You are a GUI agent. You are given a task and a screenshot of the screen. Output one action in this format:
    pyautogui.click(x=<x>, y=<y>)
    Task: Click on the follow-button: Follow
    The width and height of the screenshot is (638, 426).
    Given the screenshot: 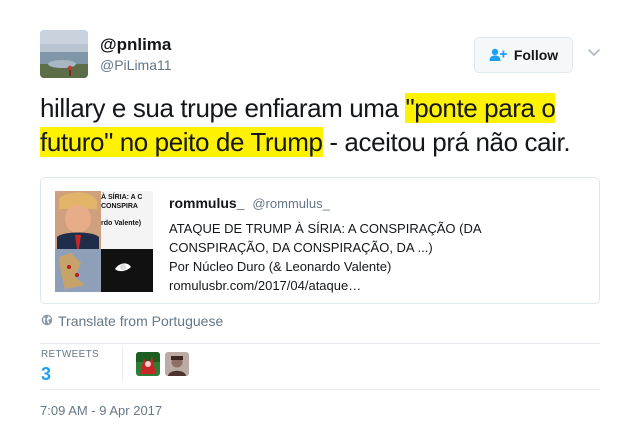 What is the action you would take?
    pyautogui.click(x=523, y=55)
    